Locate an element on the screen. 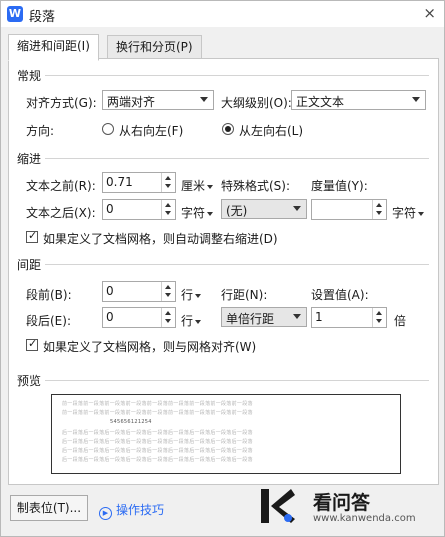 This screenshot has width=445, height=537. special-format-value: (无) is located at coordinates (237, 211).